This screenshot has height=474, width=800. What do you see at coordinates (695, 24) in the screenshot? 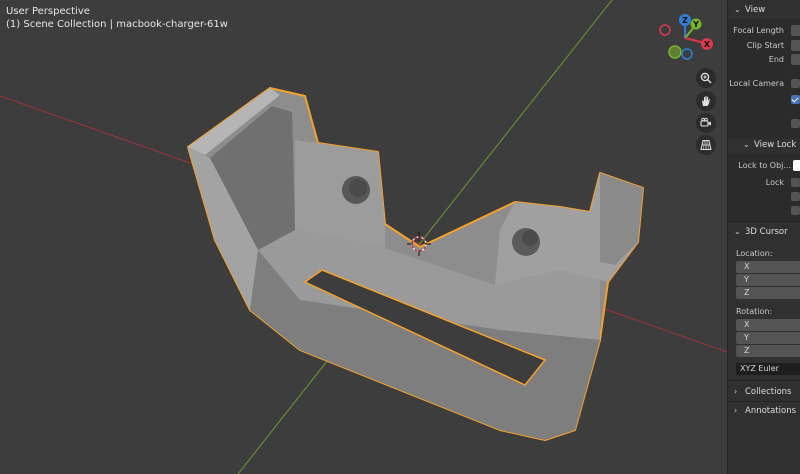
I see `gizmo-y-label: Y` at bounding box center [695, 24].